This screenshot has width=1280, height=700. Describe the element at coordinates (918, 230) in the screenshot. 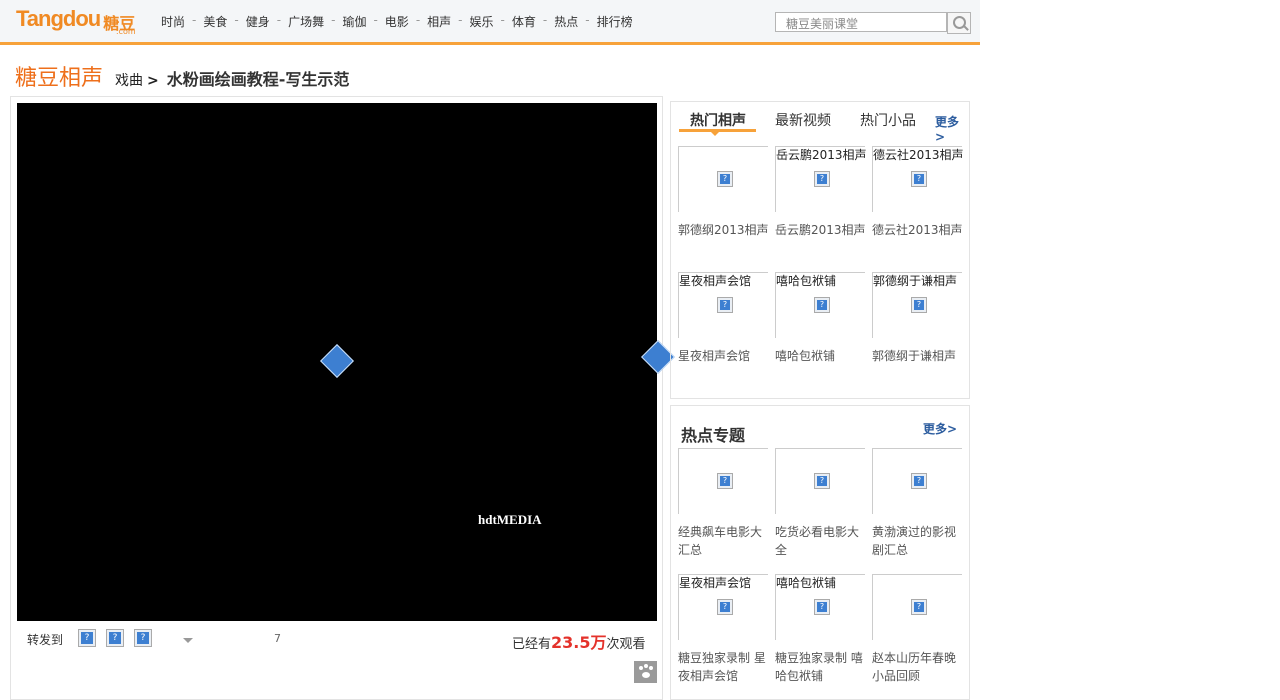

I see `video-caption: 德云社2013相声` at that location.